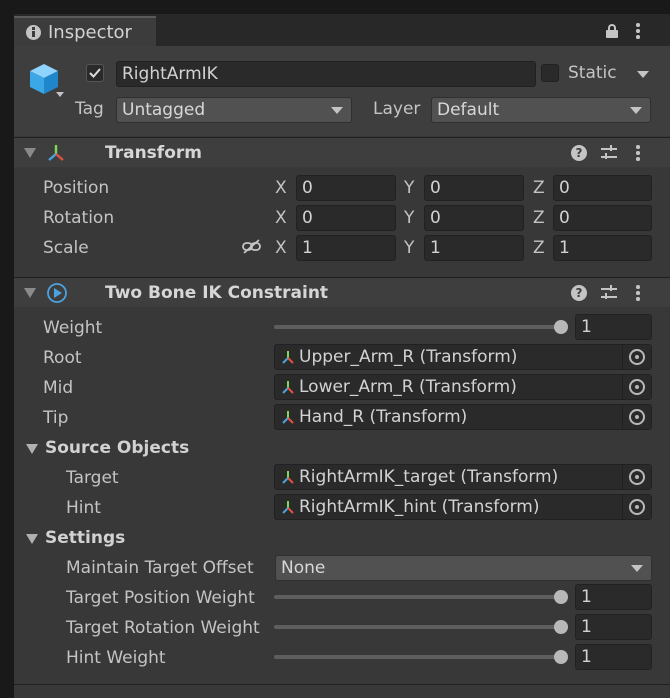 The width and height of the screenshot is (670, 698). What do you see at coordinates (463, 357) in the screenshot?
I see `root-object-field: Upper_Arm_R (Transform)` at bounding box center [463, 357].